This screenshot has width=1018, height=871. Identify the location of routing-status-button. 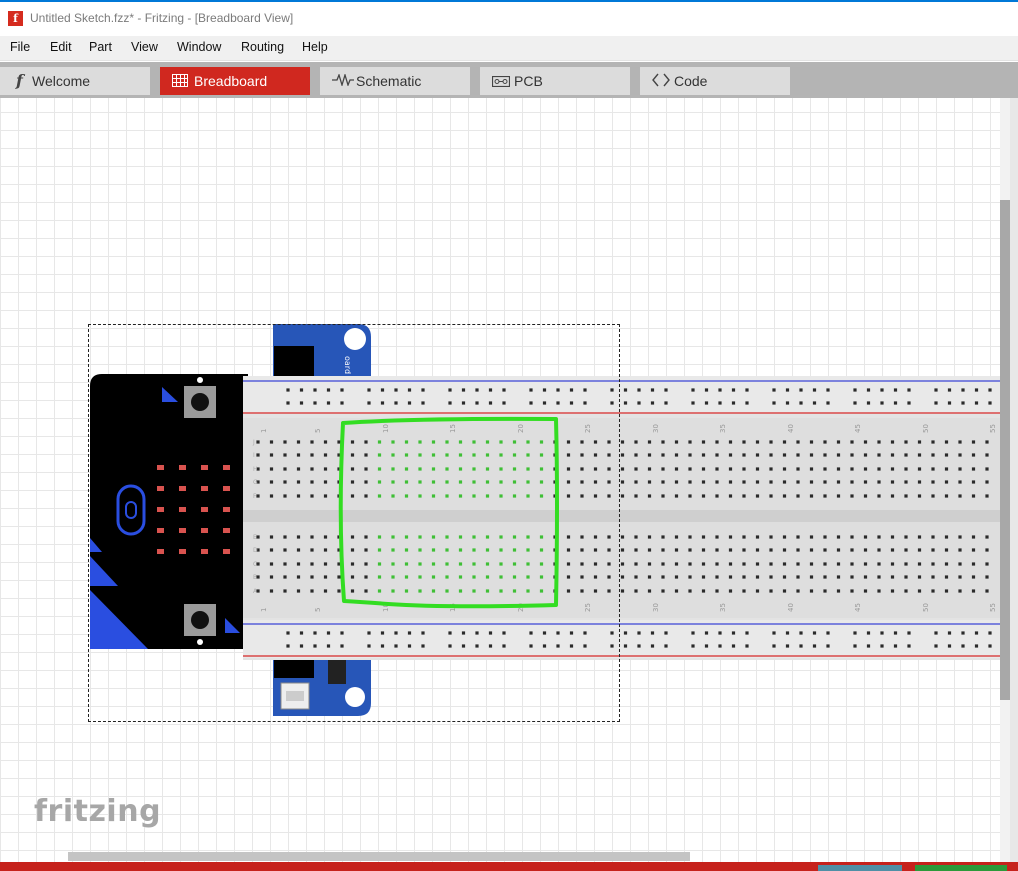
(961, 868).